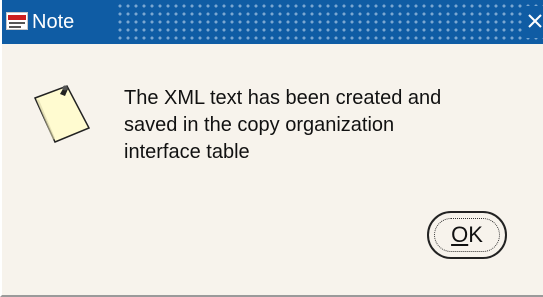 Image resolution: width=543 pixels, height=297 pixels. Describe the element at coordinates (17, 21) in the screenshot. I see `oracle-logo-icon` at that location.